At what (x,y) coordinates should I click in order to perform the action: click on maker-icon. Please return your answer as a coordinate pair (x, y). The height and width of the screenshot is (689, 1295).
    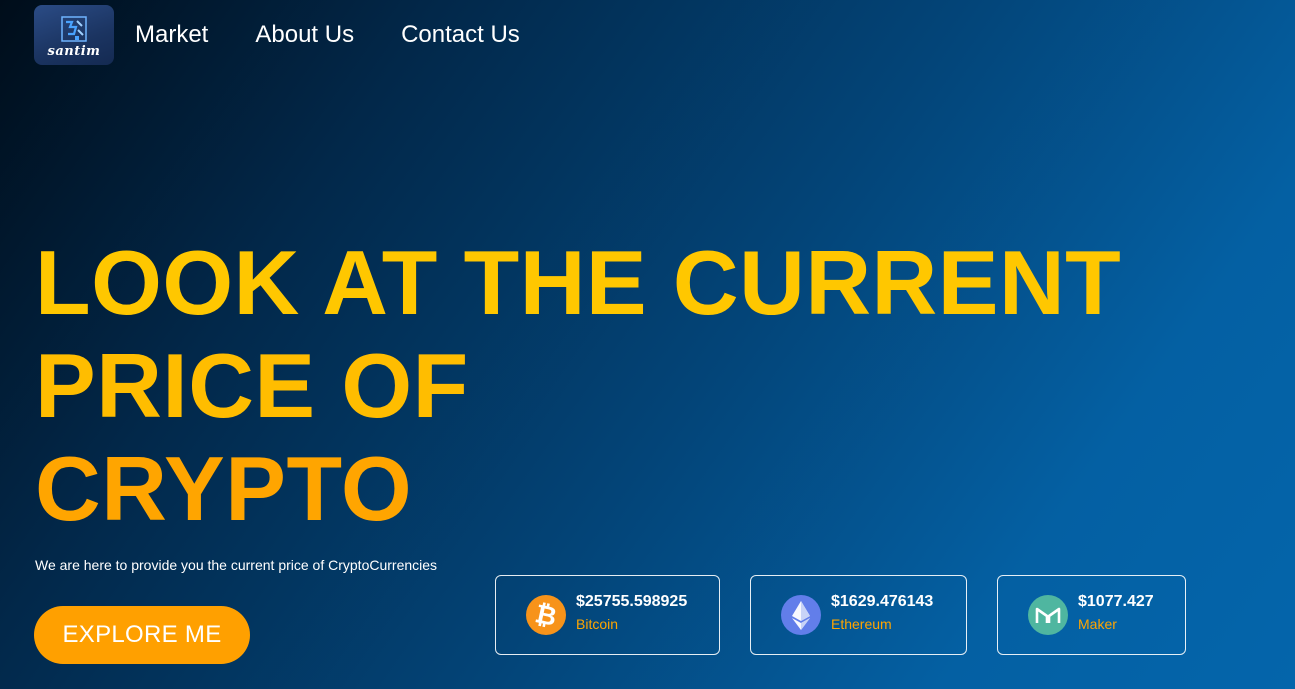
    Looking at the image, I should click on (1048, 615).